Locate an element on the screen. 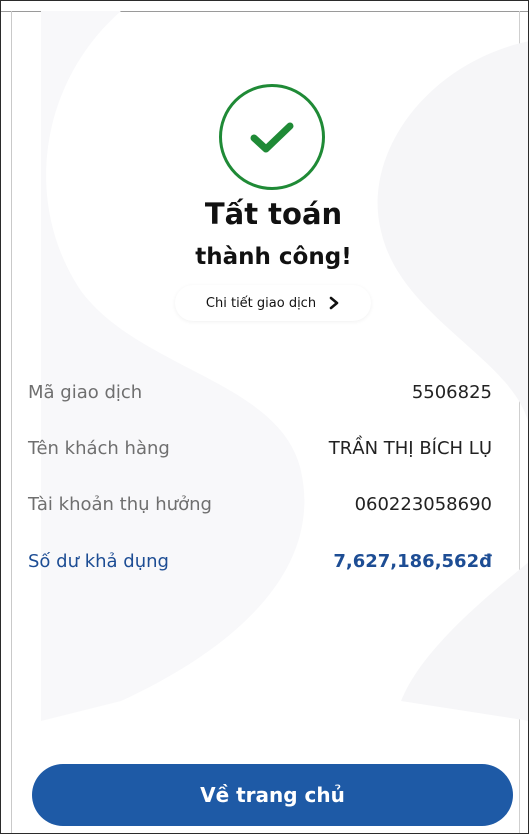 The image size is (529, 834). home-button: Về trang chủ is located at coordinates (272, 795).